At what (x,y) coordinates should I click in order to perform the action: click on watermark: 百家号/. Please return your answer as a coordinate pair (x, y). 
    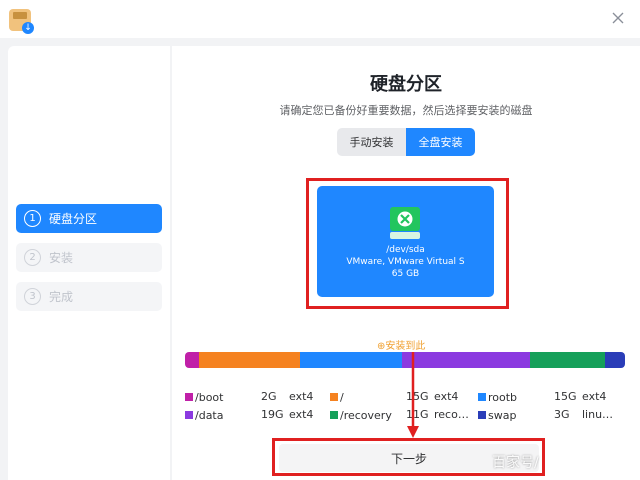
    Looking at the image, I should click on (515, 463).